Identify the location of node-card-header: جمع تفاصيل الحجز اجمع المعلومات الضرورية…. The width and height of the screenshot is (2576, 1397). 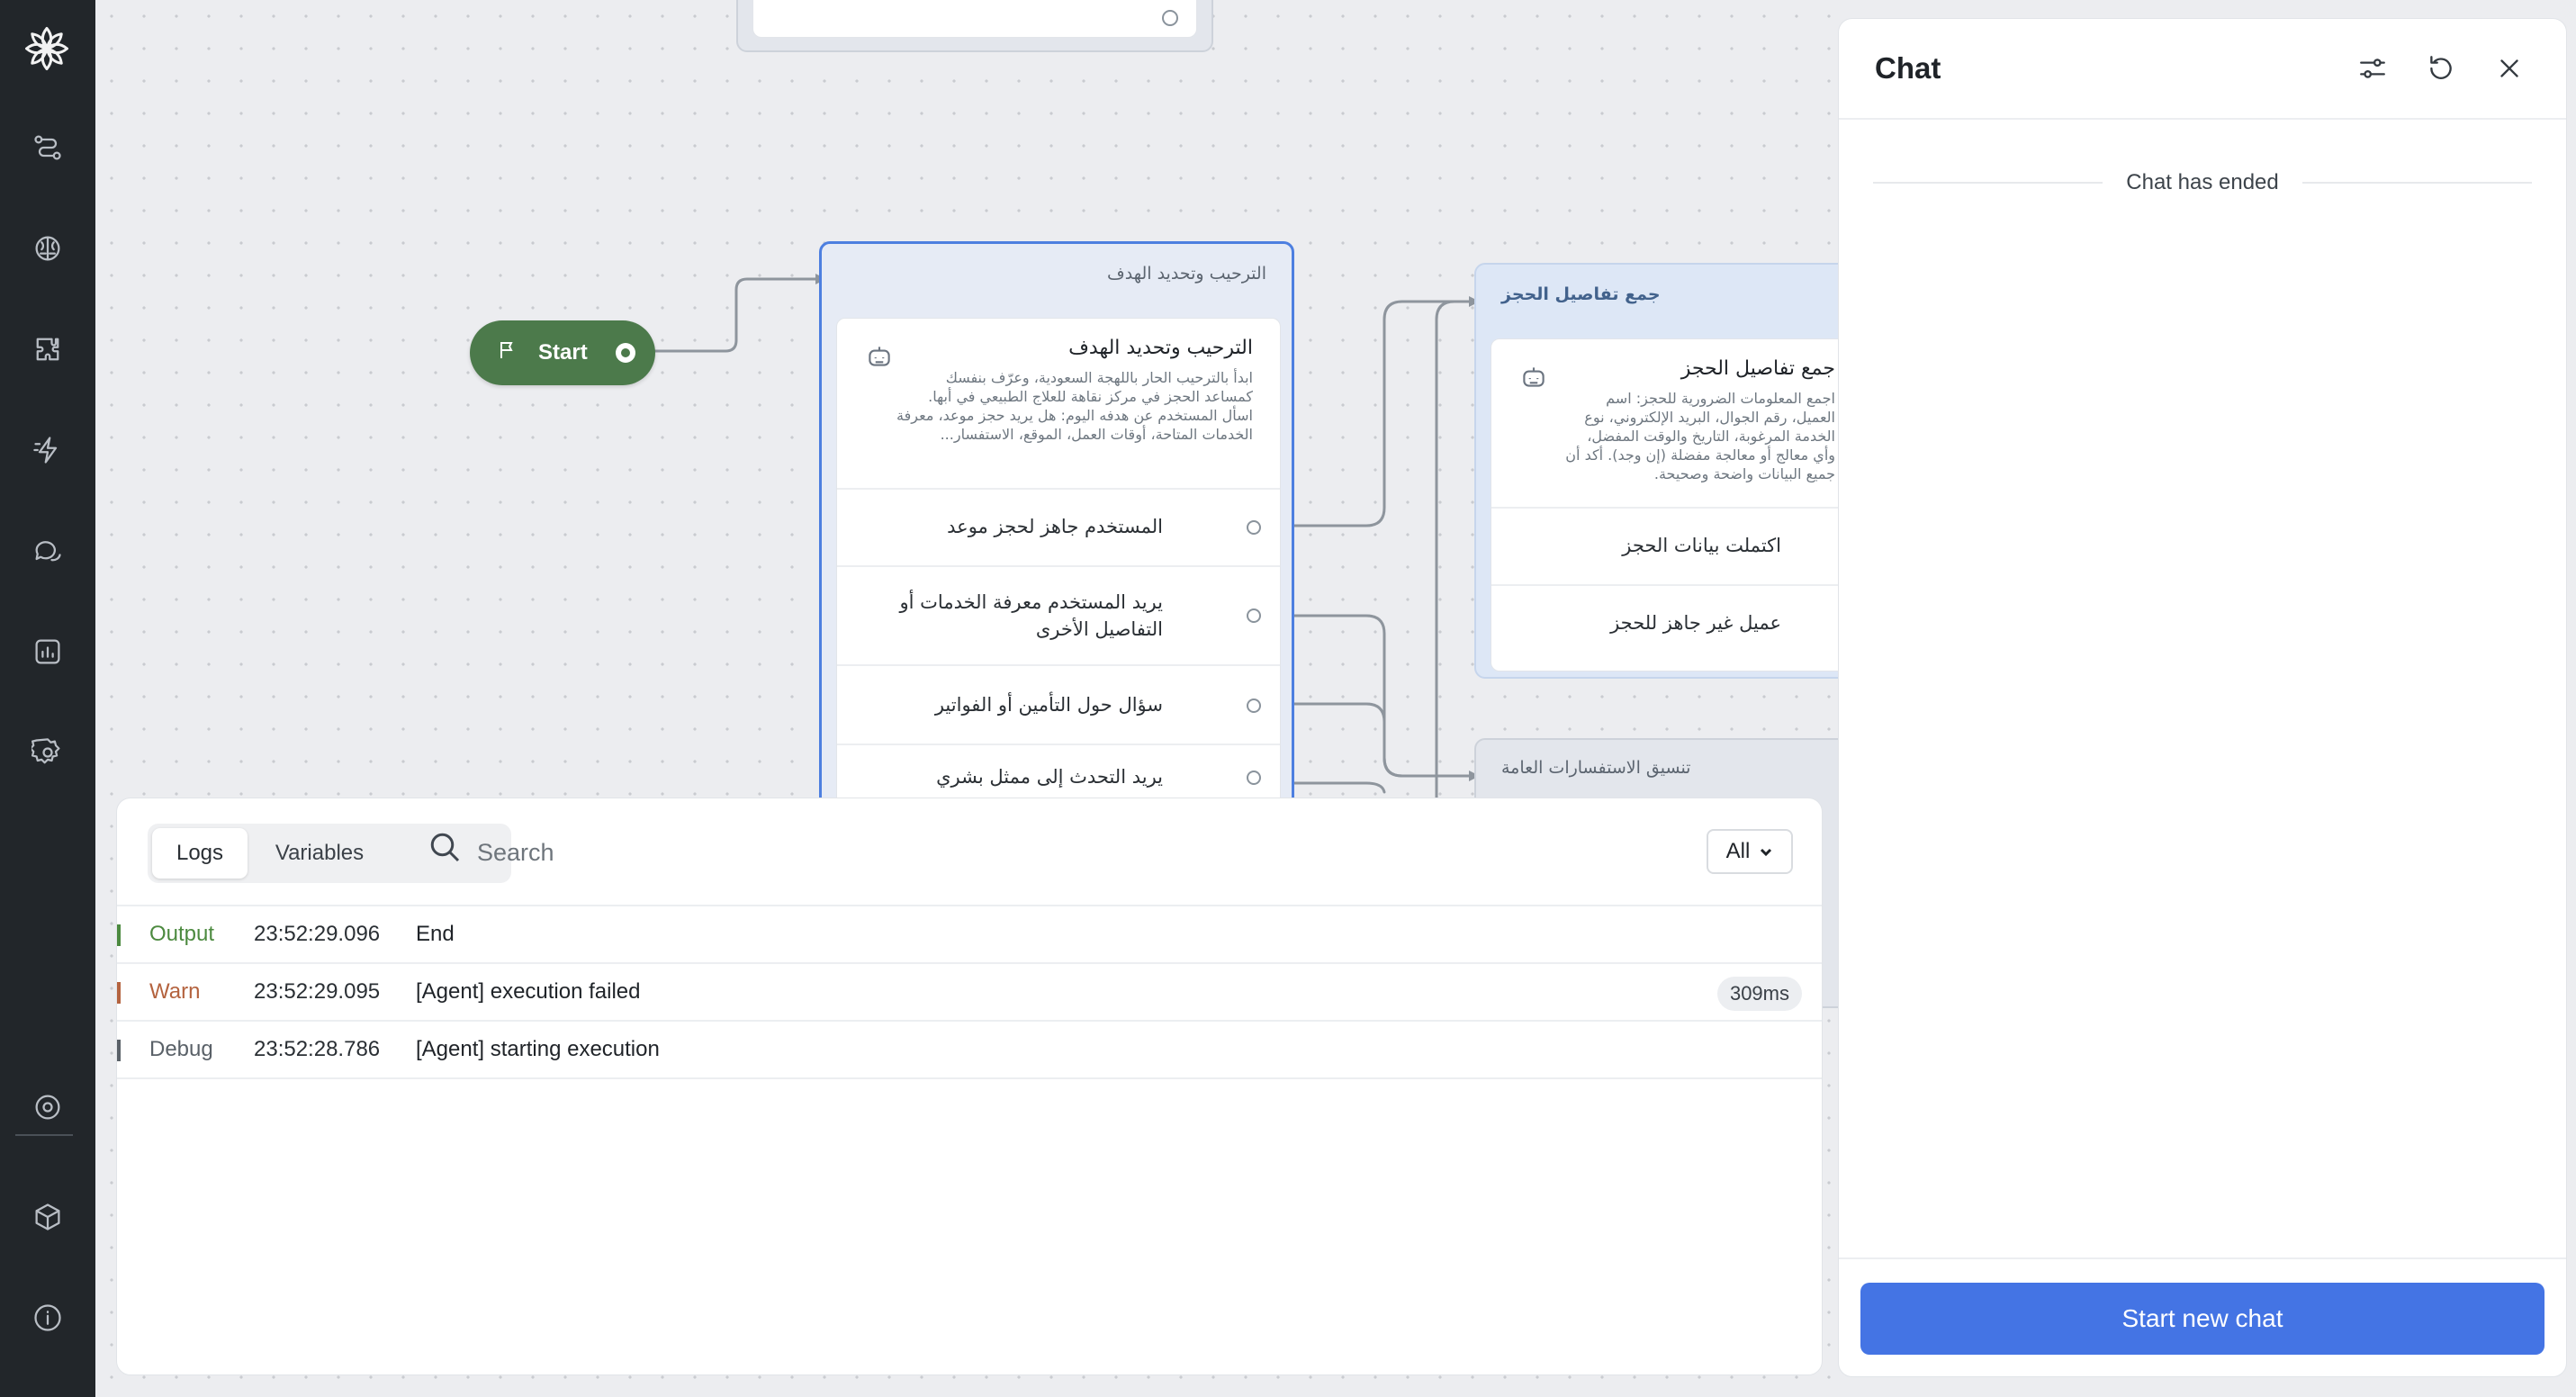
(1700, 422).